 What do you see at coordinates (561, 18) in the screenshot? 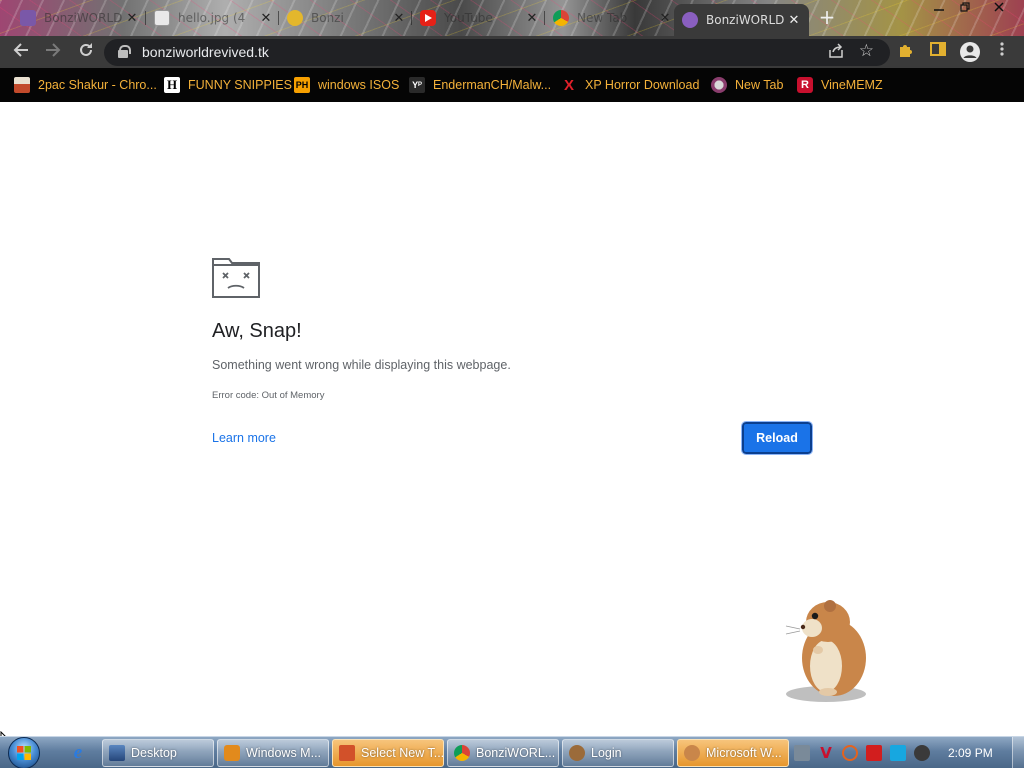
I see `chrome-favicon` at bounding box center [561, 18].